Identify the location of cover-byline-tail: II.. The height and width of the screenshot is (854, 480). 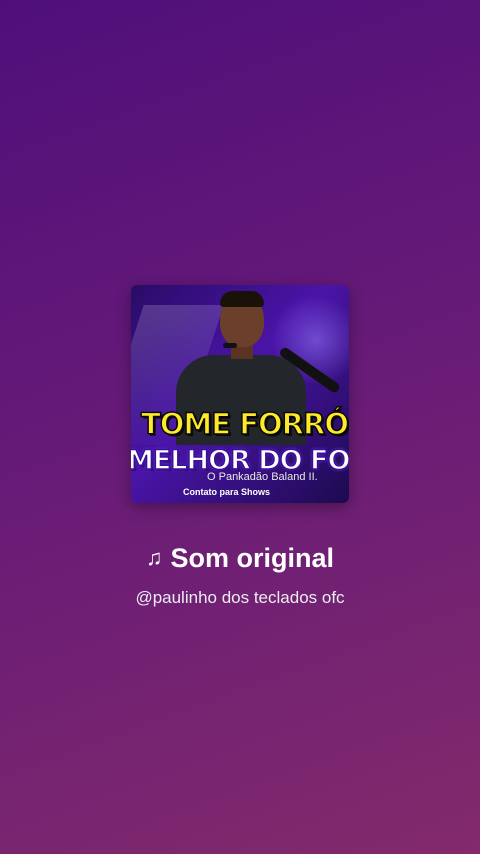
(313, 477).